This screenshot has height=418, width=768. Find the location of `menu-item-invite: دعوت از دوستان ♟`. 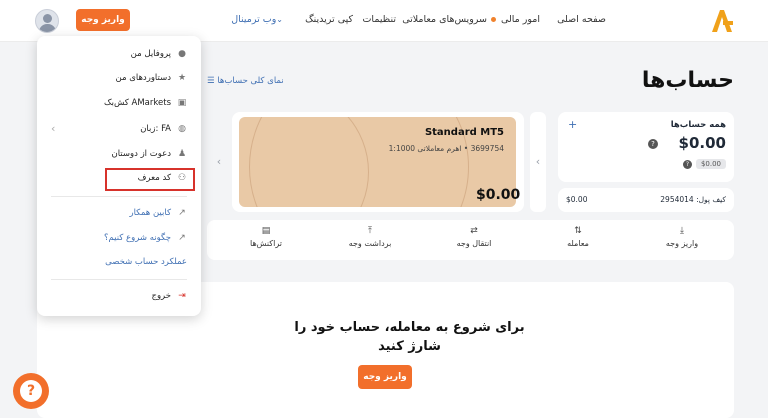

menu-item-invite: دعوت از دوستان ♟ is located at coordinates (149, 154).